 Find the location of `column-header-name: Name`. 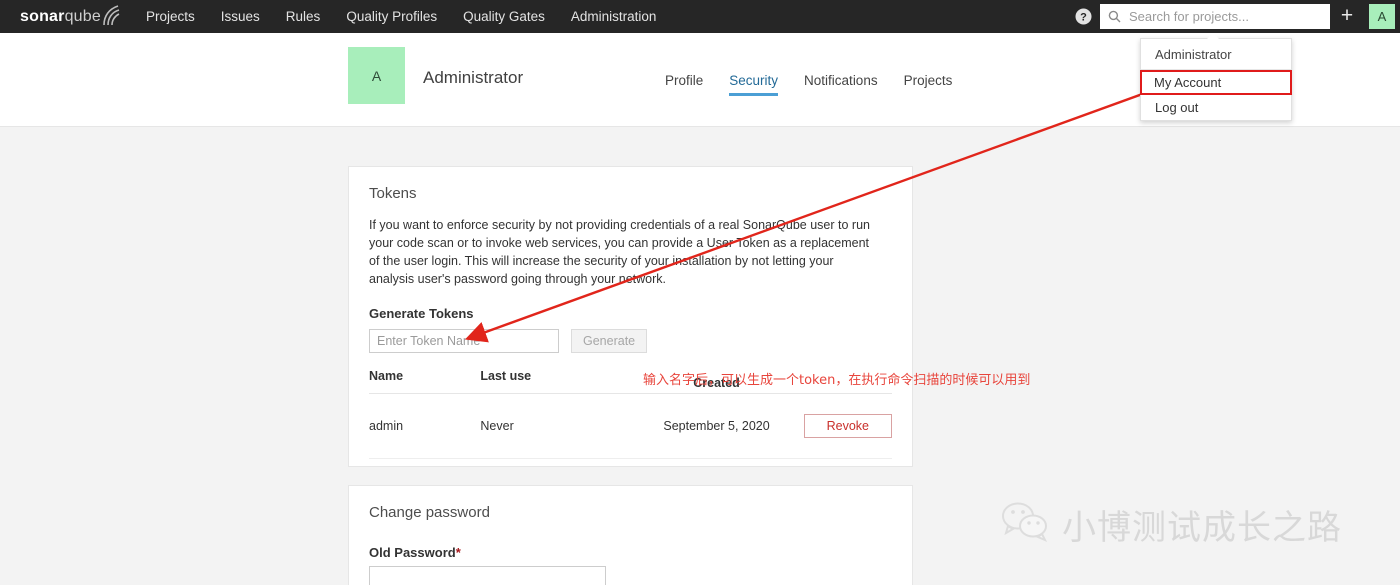

column-header-name: Name is located at coordinates (425, 381).